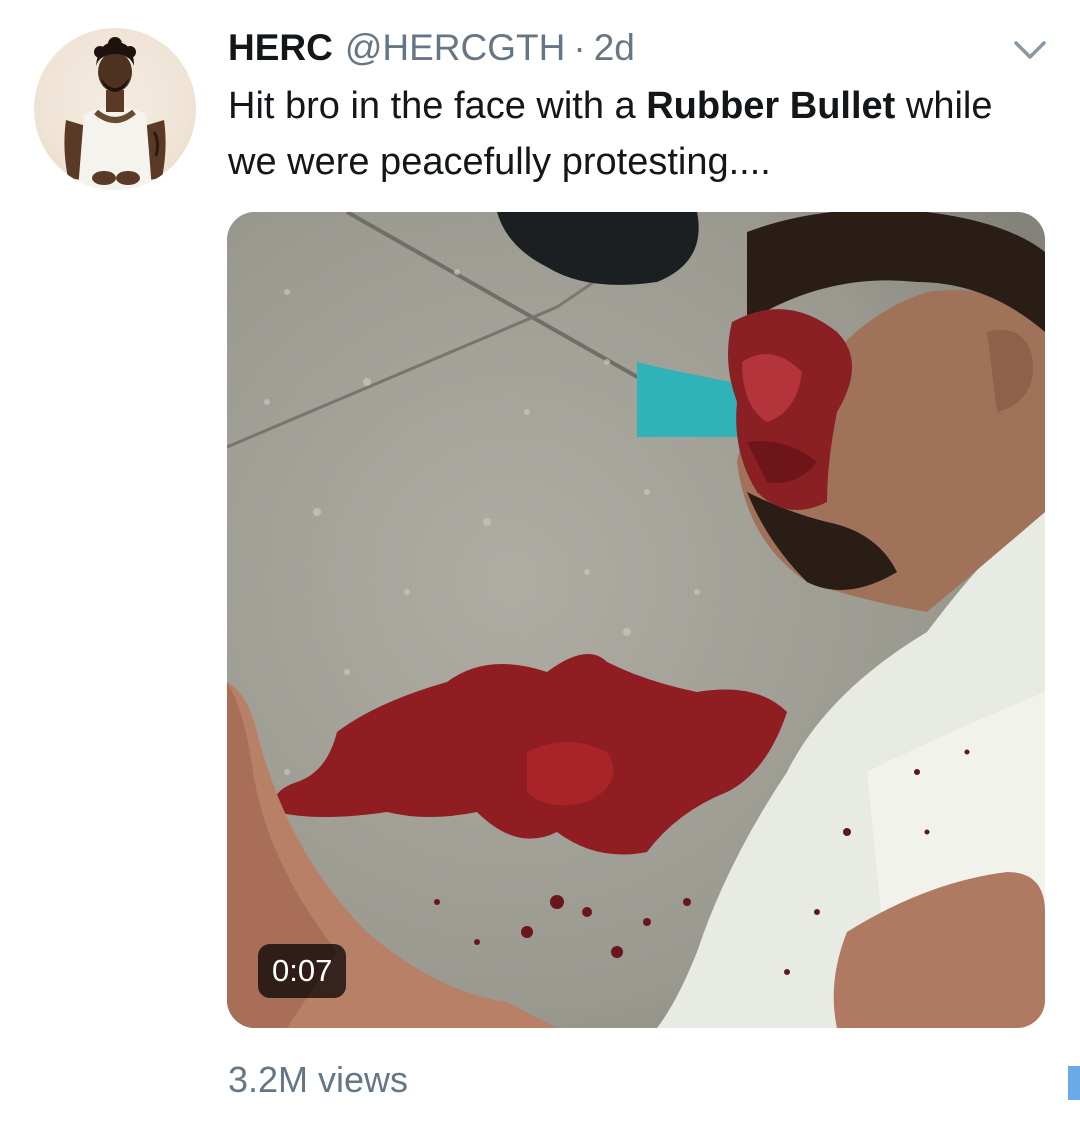  I want to click on tweet-text-part1: Hit bro in the face with a, so click(437, 106).